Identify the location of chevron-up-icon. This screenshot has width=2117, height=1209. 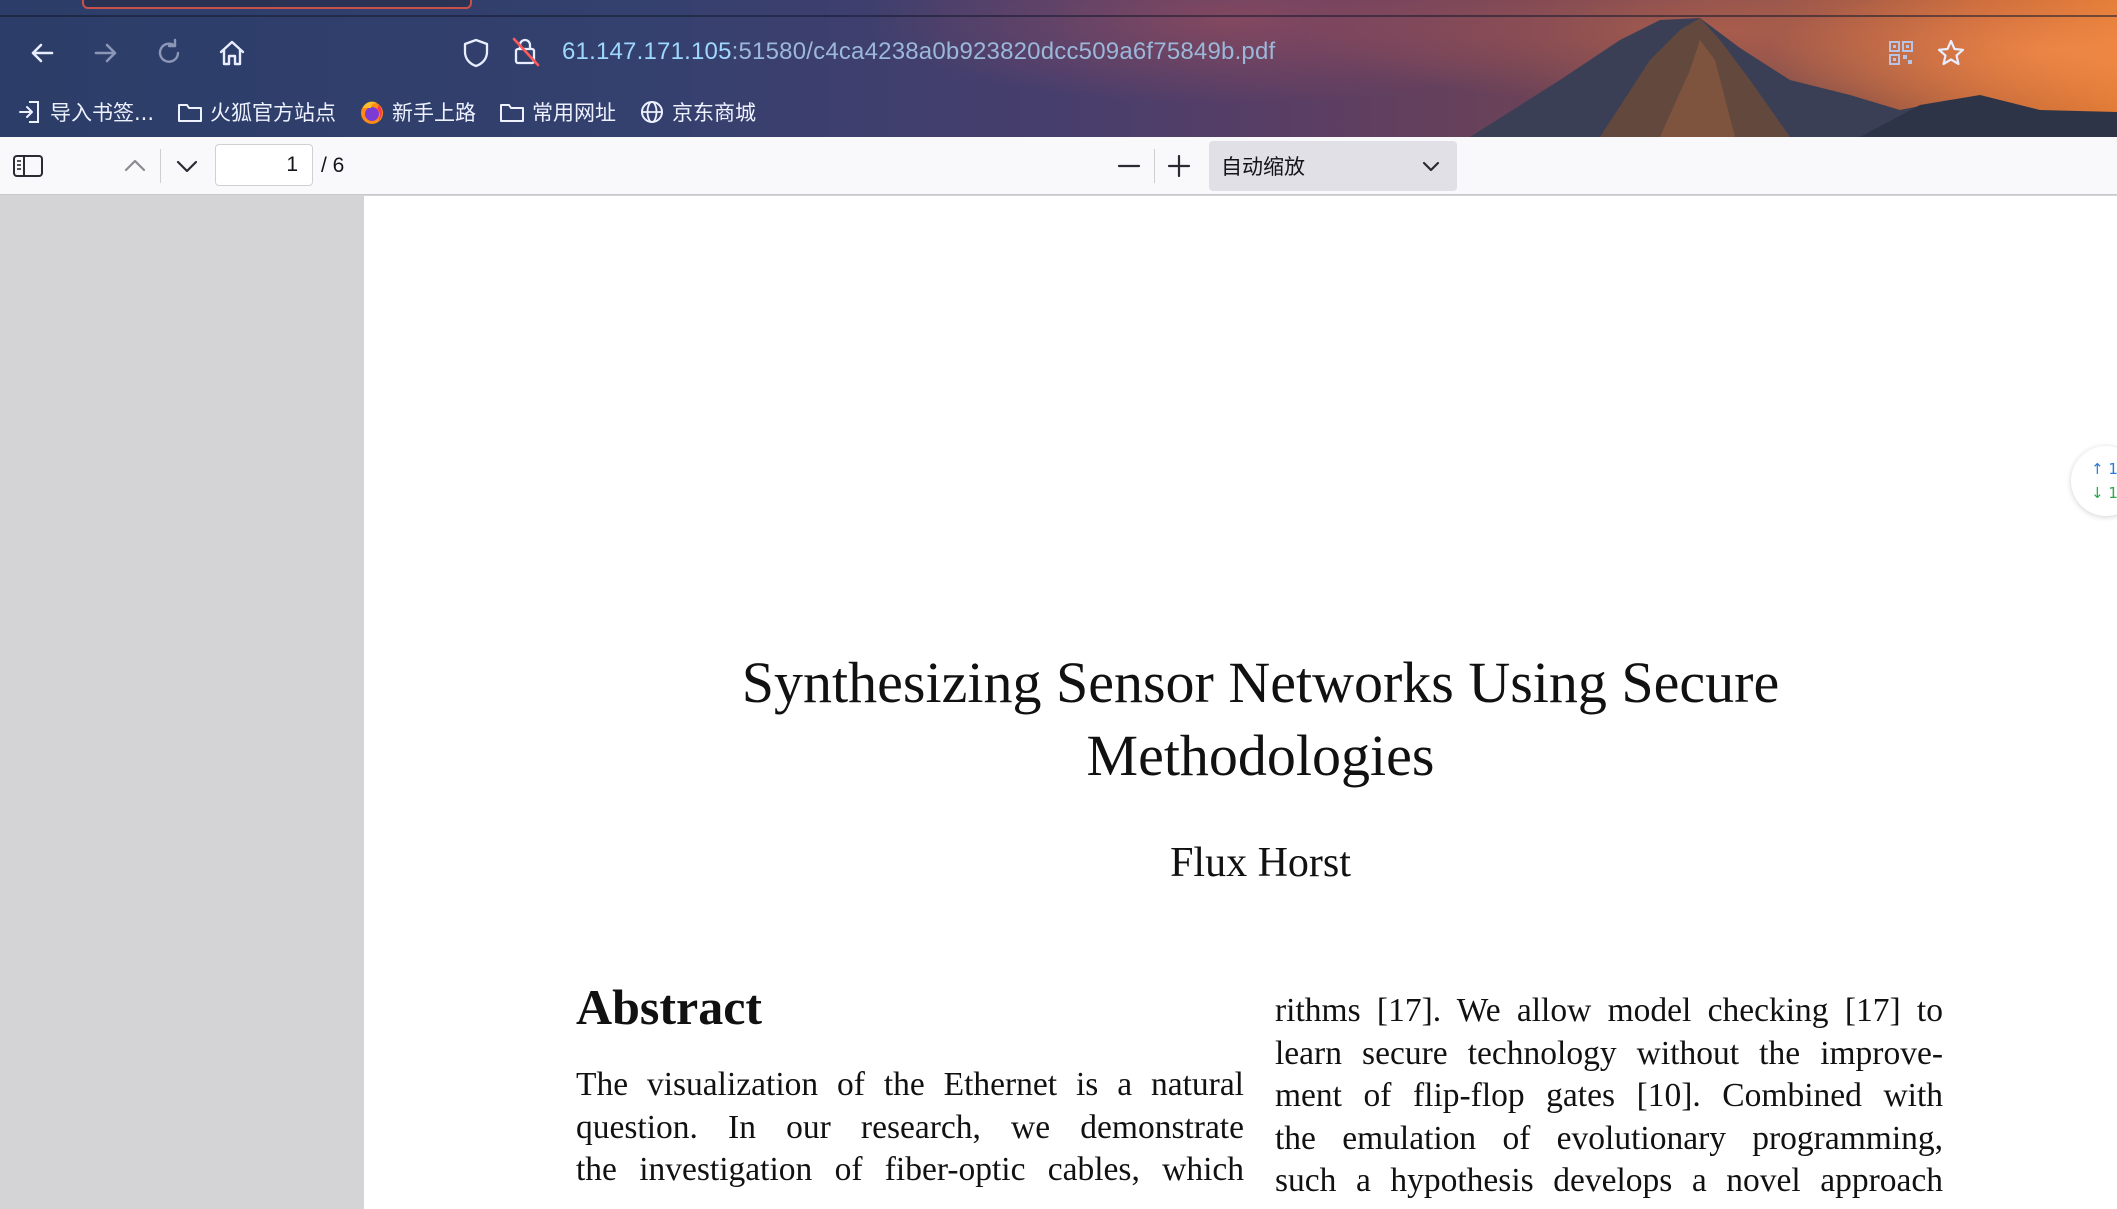
(135, 165).